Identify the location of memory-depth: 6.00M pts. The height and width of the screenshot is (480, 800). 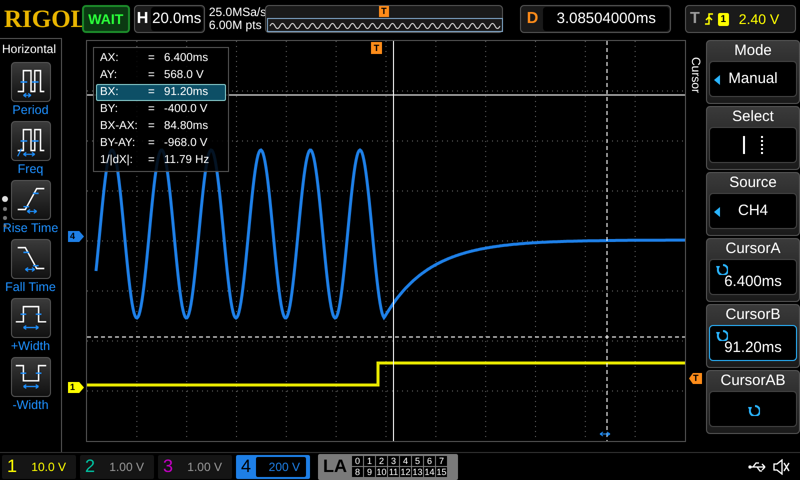
(234, 25).